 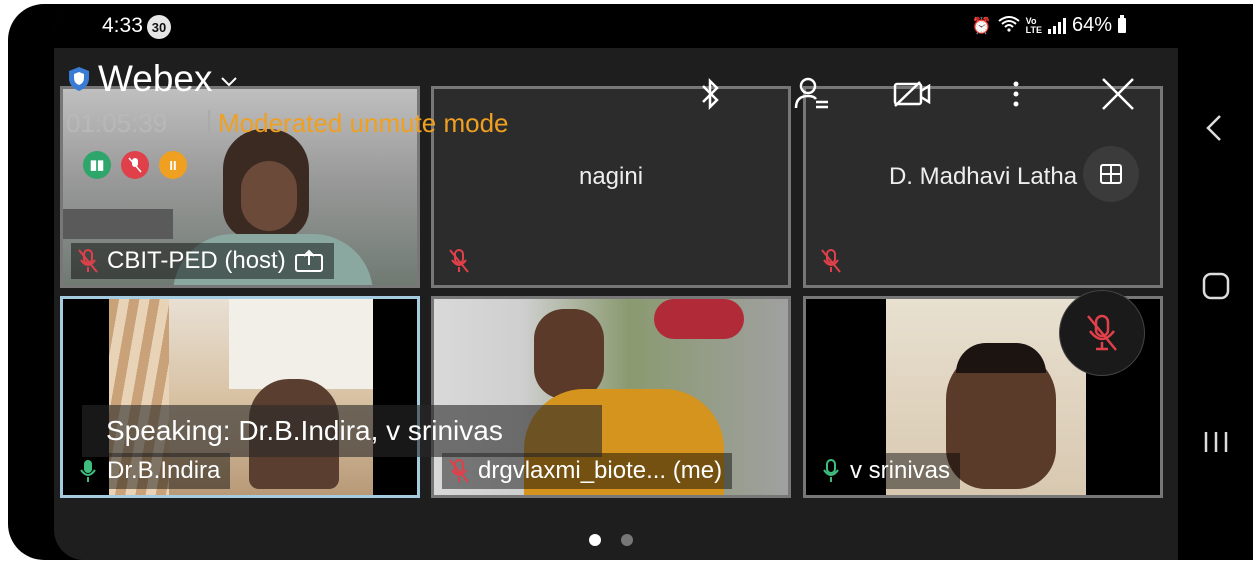 I want to click on signal-icon, so click(x=1056, y=25).